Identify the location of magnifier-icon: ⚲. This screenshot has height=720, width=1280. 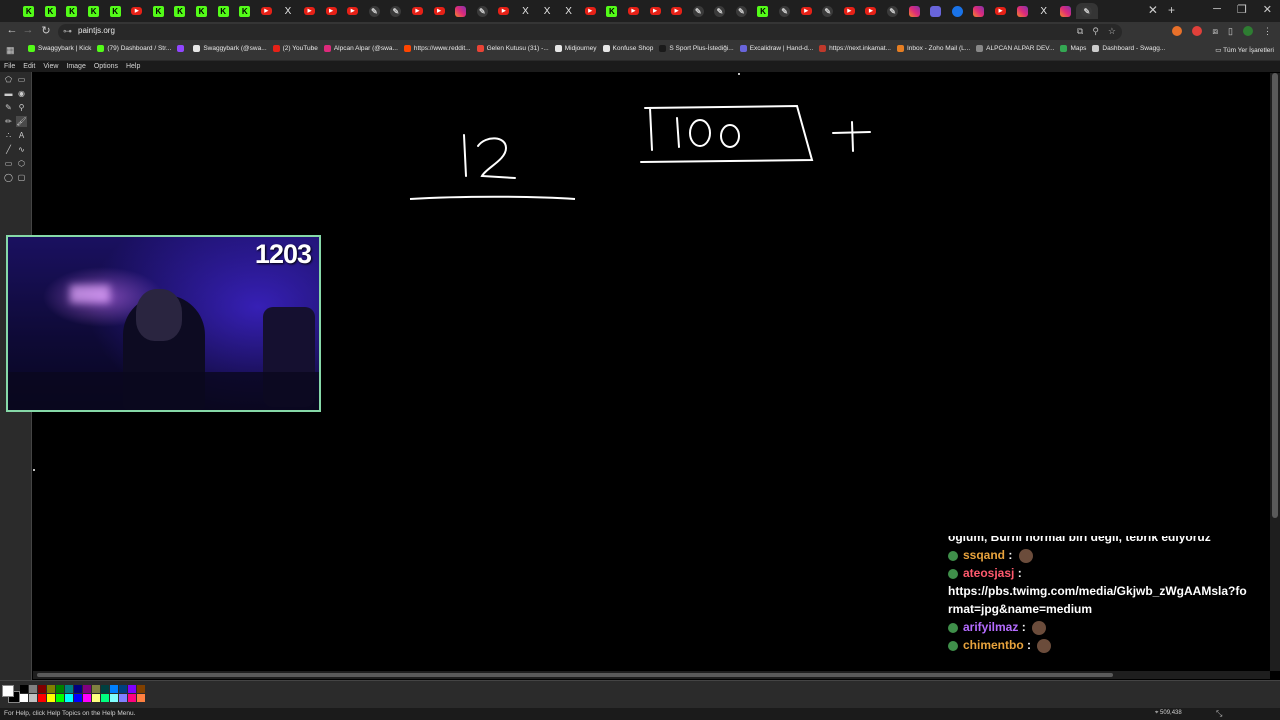
(21, 107).